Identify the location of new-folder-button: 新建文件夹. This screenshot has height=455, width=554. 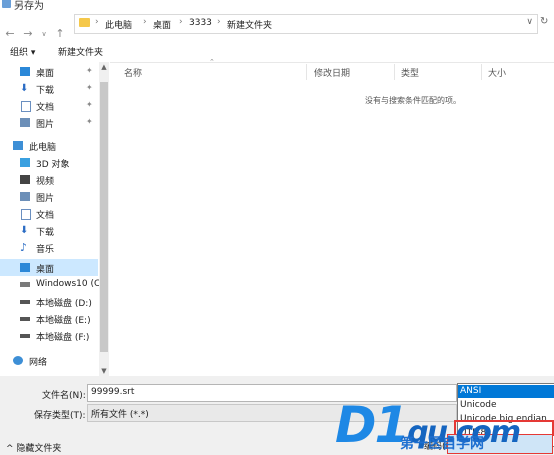
(80, 51).